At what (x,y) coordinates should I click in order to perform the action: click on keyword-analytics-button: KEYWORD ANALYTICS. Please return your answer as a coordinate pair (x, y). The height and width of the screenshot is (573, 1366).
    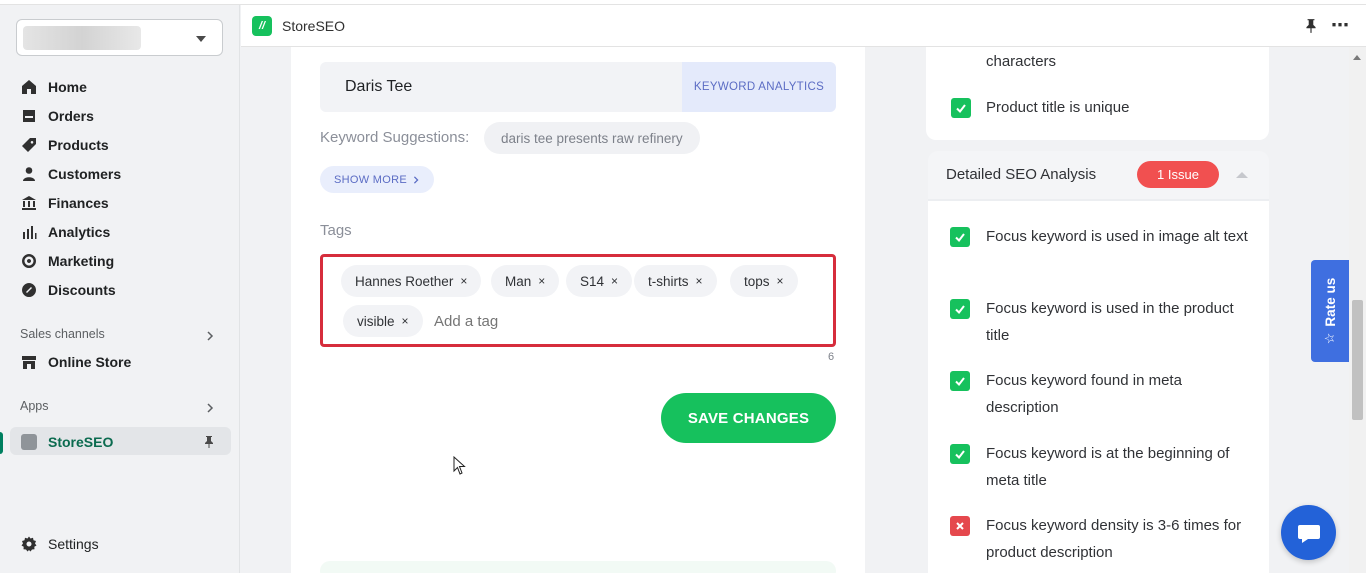
    Looking at the image, I should click on (759, 87).